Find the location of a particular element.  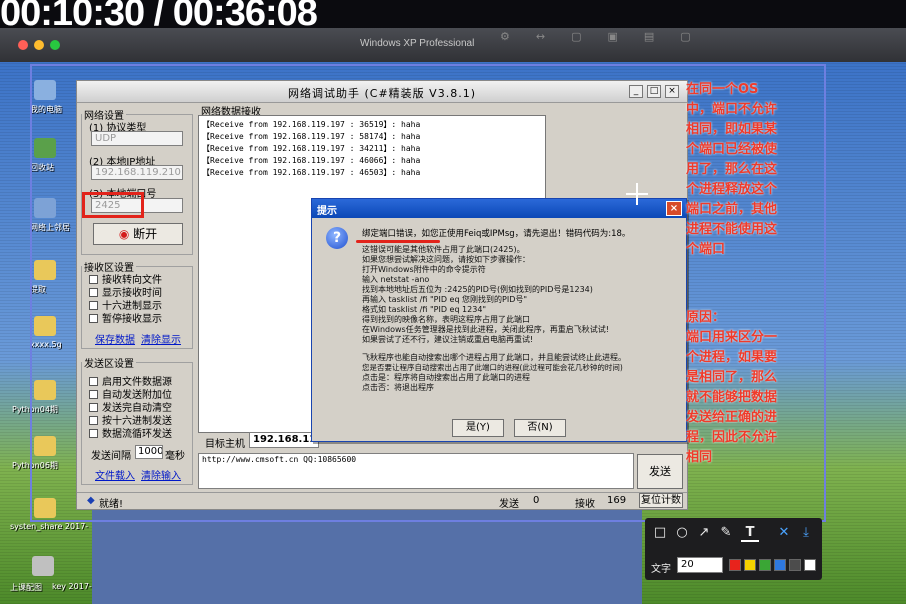

minimize-icon: _ is located at coordinates (636, 91).